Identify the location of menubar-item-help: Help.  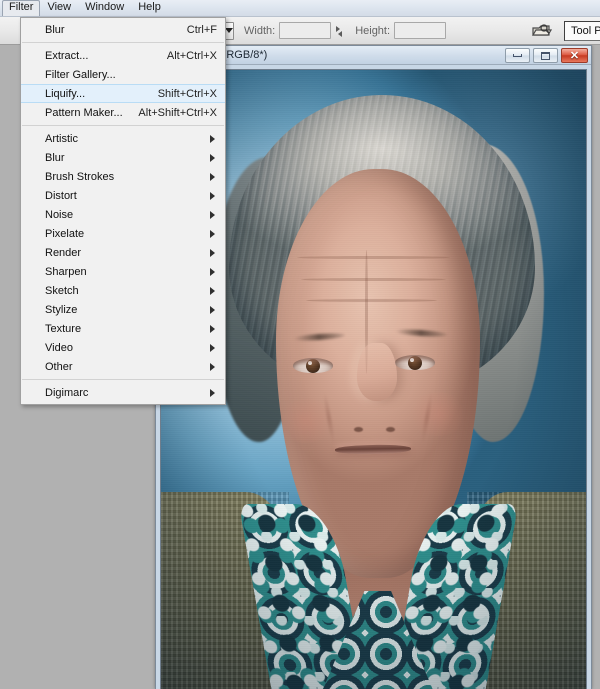
(149, 8).